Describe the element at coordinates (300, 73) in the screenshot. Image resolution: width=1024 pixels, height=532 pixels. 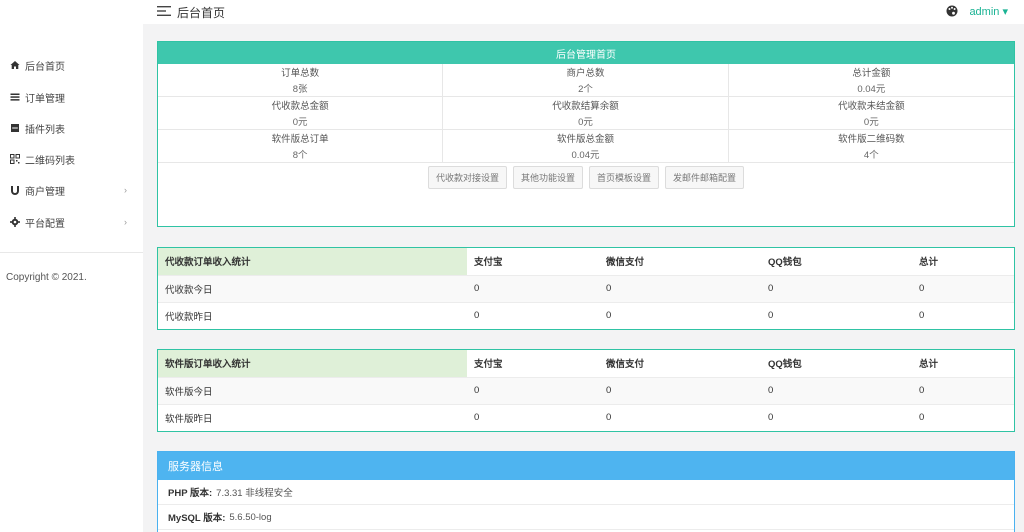
I see `stat-label: 订单总数` at that location.